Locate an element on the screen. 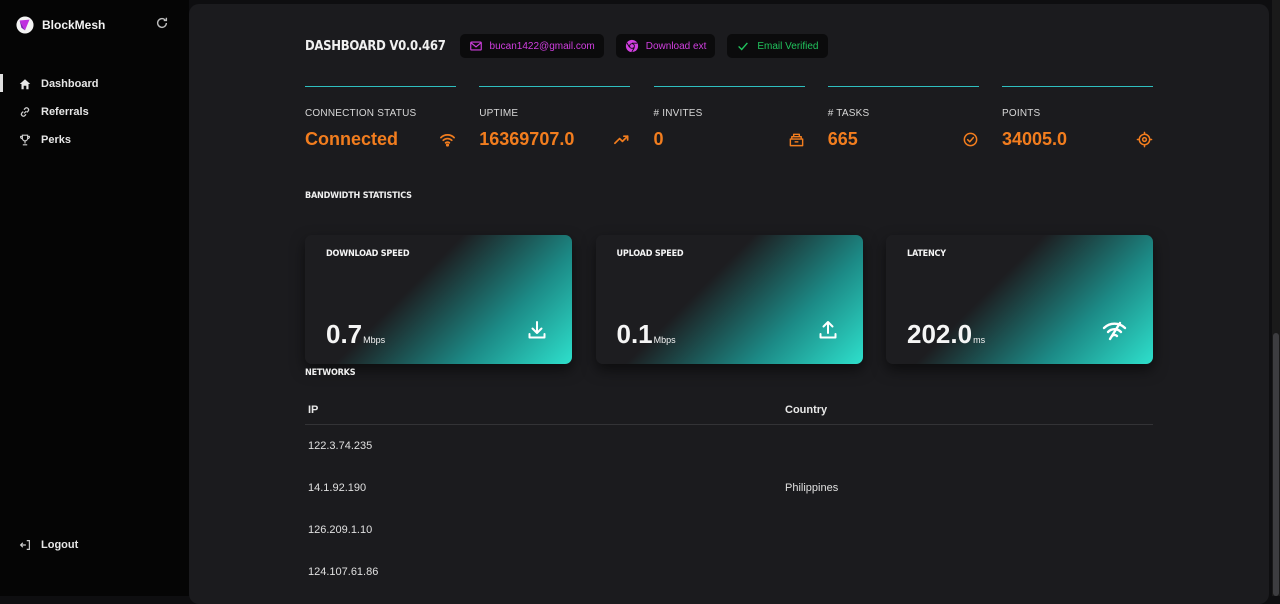  table-row: 122.3.74.235 is located at coordinates (729, 446).